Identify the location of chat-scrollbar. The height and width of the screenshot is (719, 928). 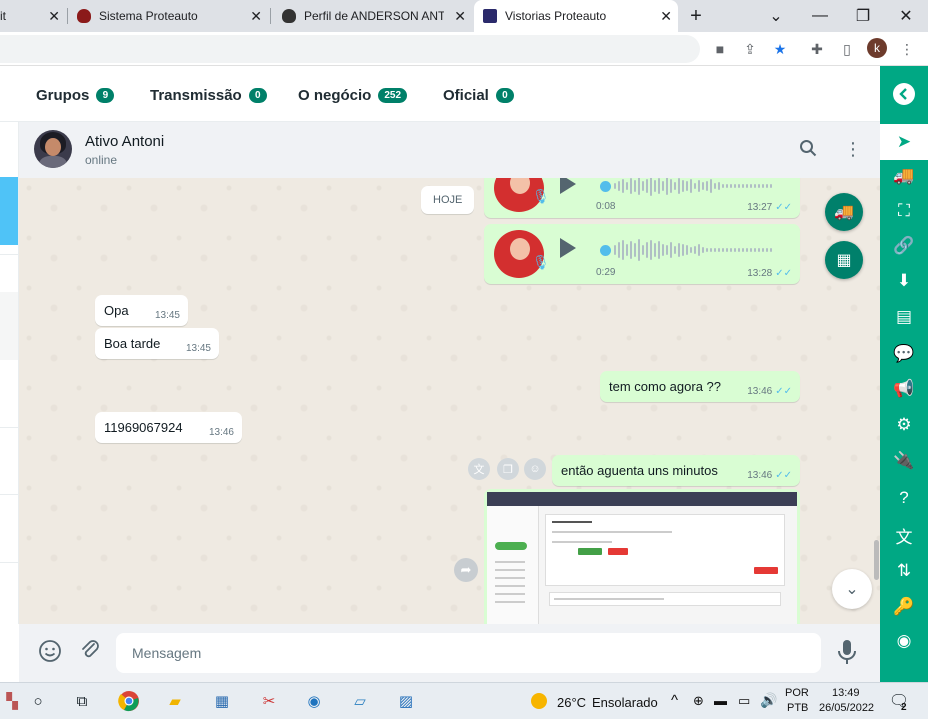
(876, 560).